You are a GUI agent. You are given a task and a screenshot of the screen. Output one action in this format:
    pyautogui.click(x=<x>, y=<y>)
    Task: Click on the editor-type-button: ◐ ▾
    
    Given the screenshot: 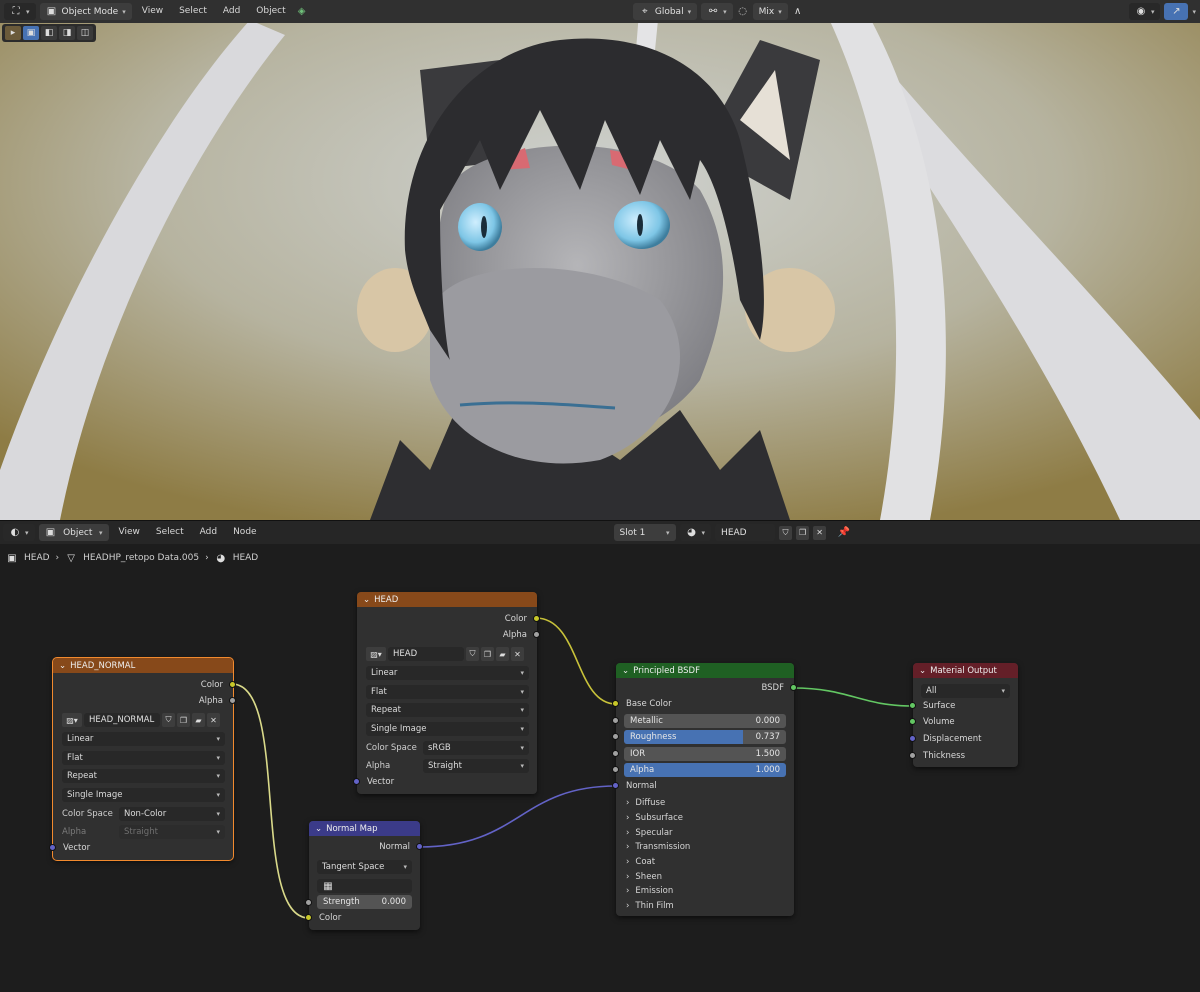 What is the action you would take?
    pyautogui.click(x=19, y=532)
    